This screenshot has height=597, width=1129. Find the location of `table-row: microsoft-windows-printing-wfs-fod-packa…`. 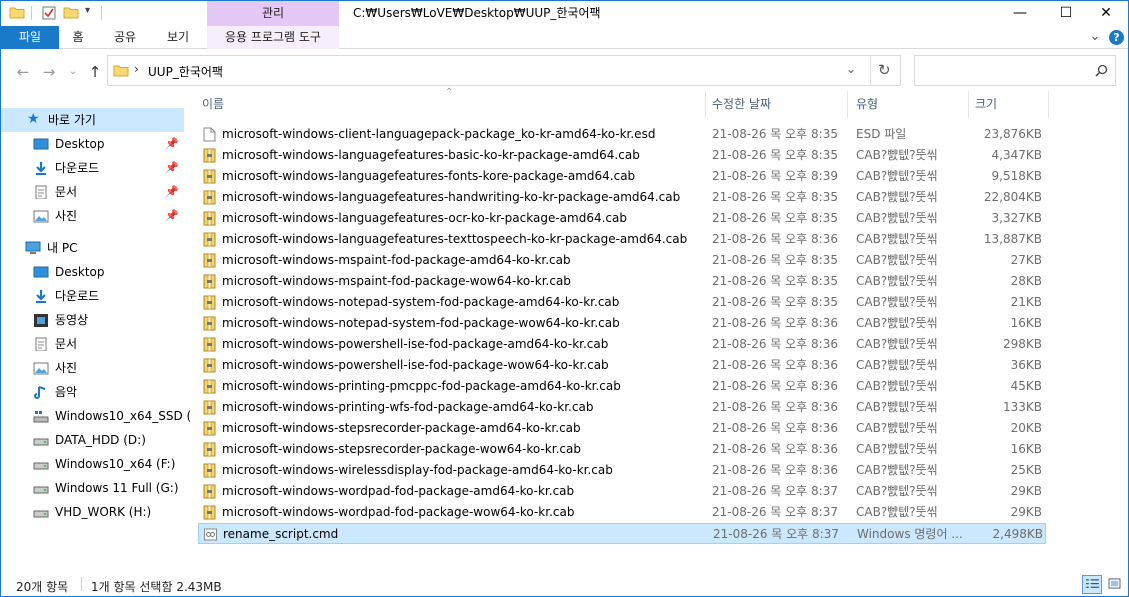

table-row: microsoft-windows-printing-wfs-fod-packa… is located at coordinates (622, 407).